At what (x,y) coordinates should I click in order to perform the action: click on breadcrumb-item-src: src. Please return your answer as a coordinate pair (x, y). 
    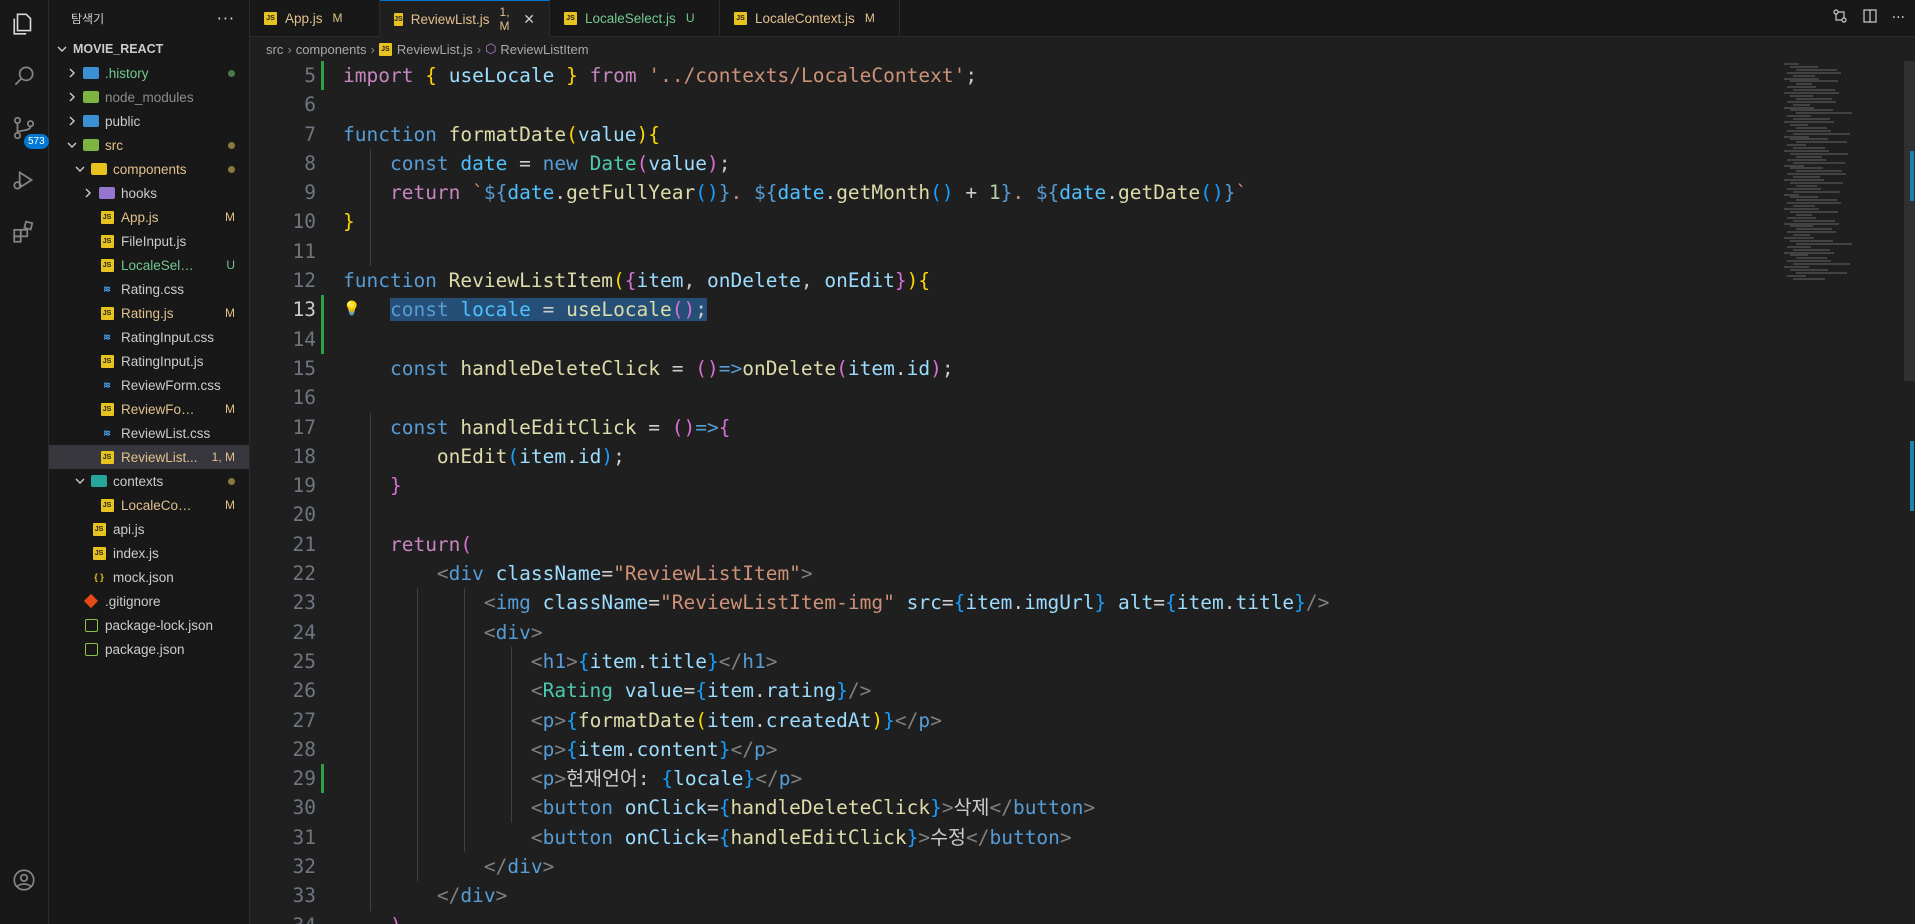
    Looking at the image, I should click on (274, 49).